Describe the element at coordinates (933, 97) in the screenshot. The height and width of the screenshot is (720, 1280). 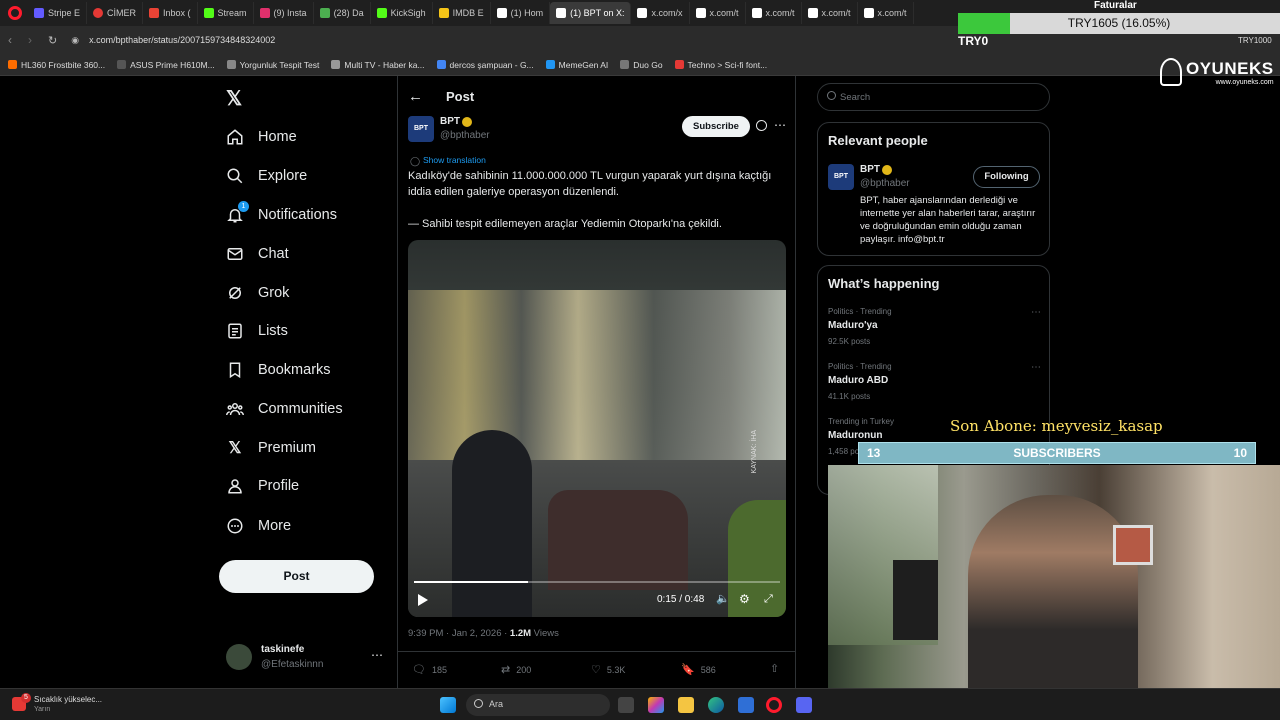
I see `search-input: Search` at that location.